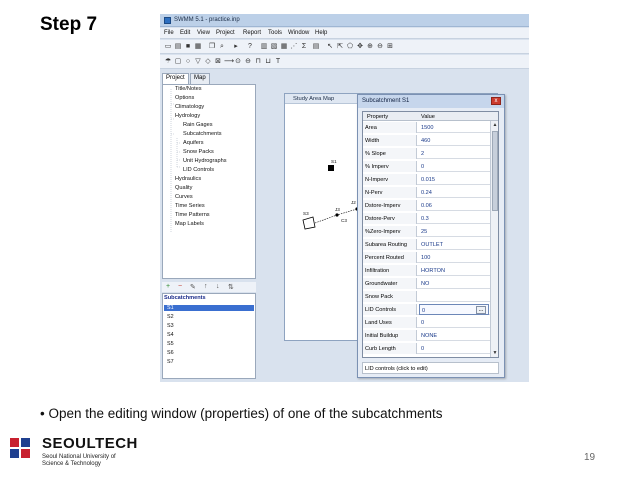 This screenshot has height=479, width=638. What do you see at coordinates (183, 188) in the screenshot?
I see `tree-item-quality: Quality` at bounding box center [183, 188].